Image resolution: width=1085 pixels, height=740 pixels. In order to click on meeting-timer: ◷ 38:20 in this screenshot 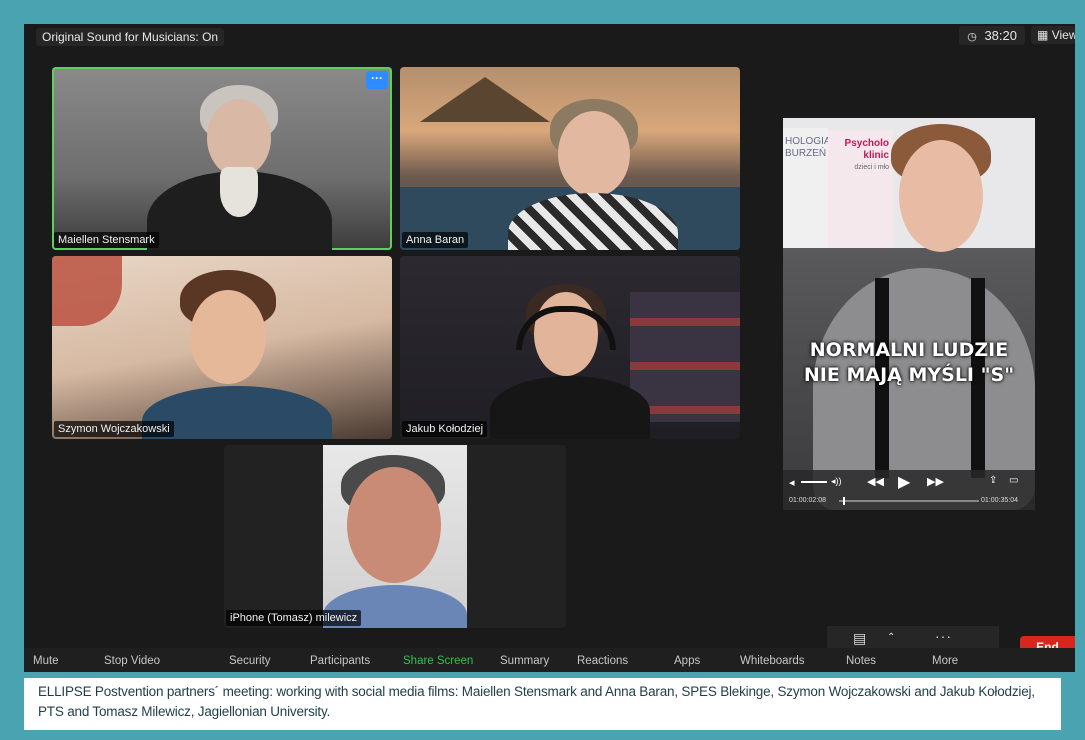, I will do `click(992, 35)`.